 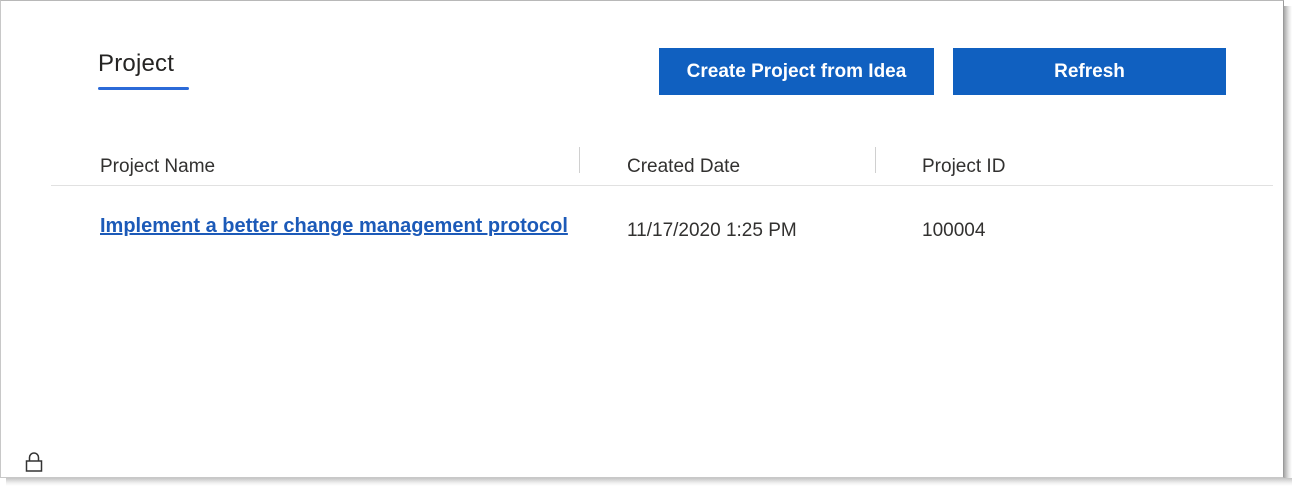 I want to click on tab-active-indicator, so click(x=143, y=88).